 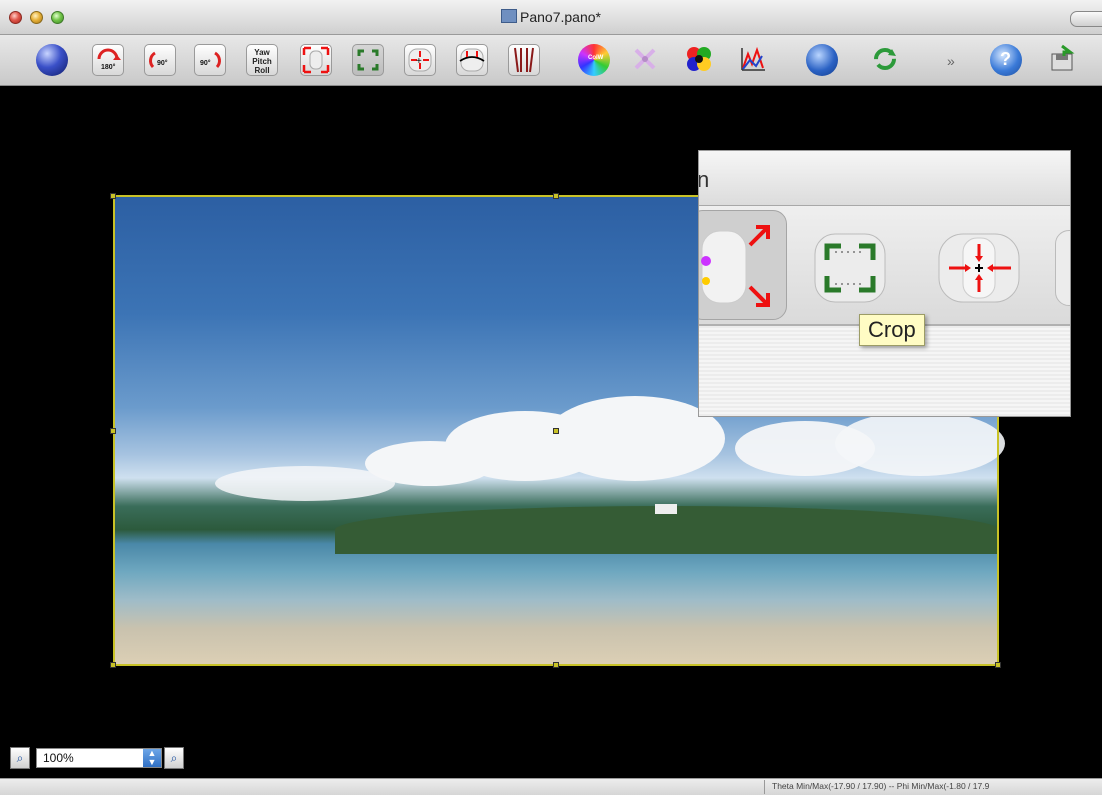 What do you see at coordinates (52, 60) in the screenshot?
I see `globe-preview-icon` at bounding box center [52, 60].